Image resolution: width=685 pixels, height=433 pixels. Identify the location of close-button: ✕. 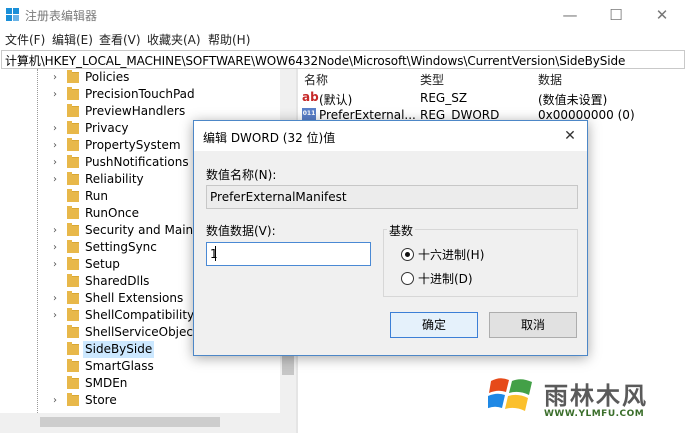
(662, 15).